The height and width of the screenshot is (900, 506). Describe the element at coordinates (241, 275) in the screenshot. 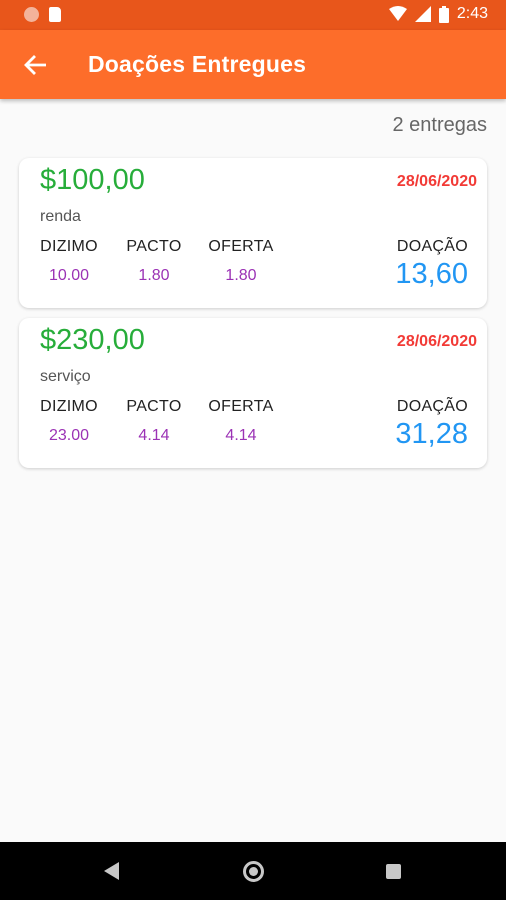

I see `oferta-value: 1.80` at that location.